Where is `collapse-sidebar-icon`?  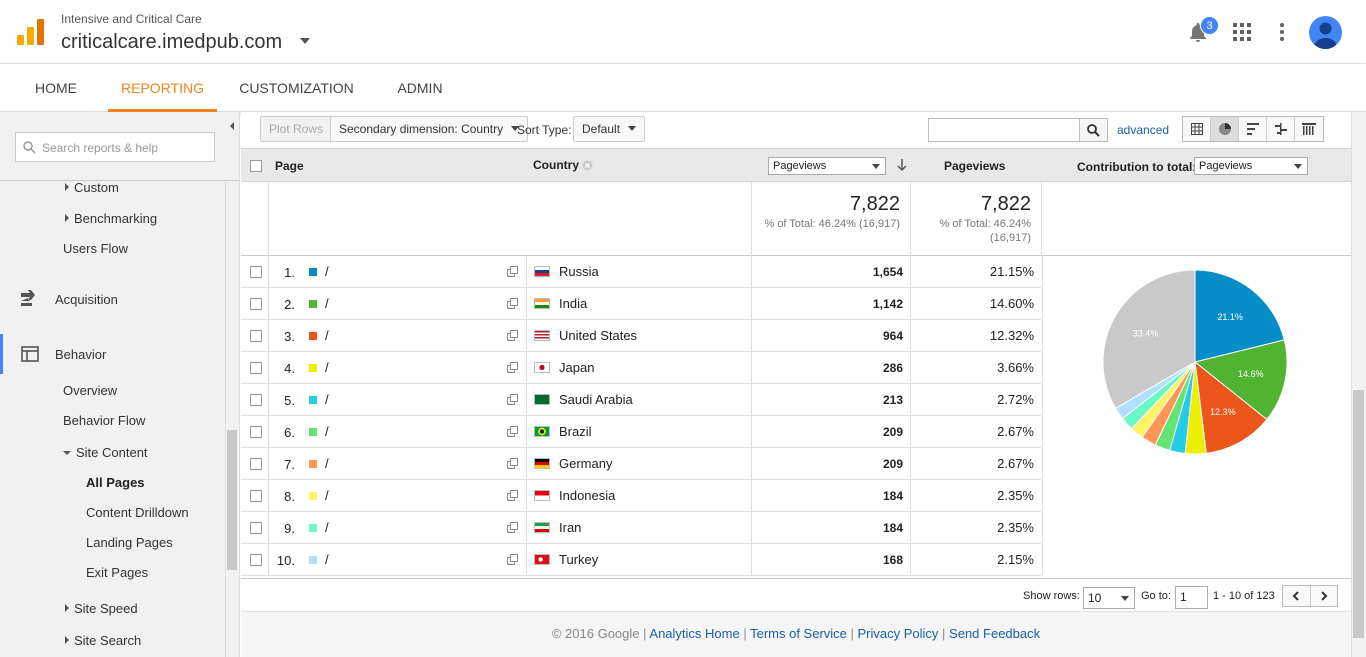 collapse-sidebar-icon is located at coordinates (232, 126).